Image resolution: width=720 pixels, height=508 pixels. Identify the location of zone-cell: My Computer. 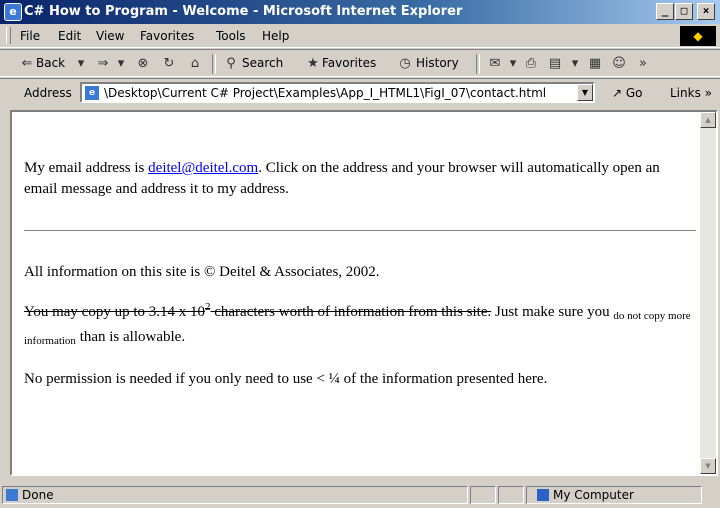
(614, 495).